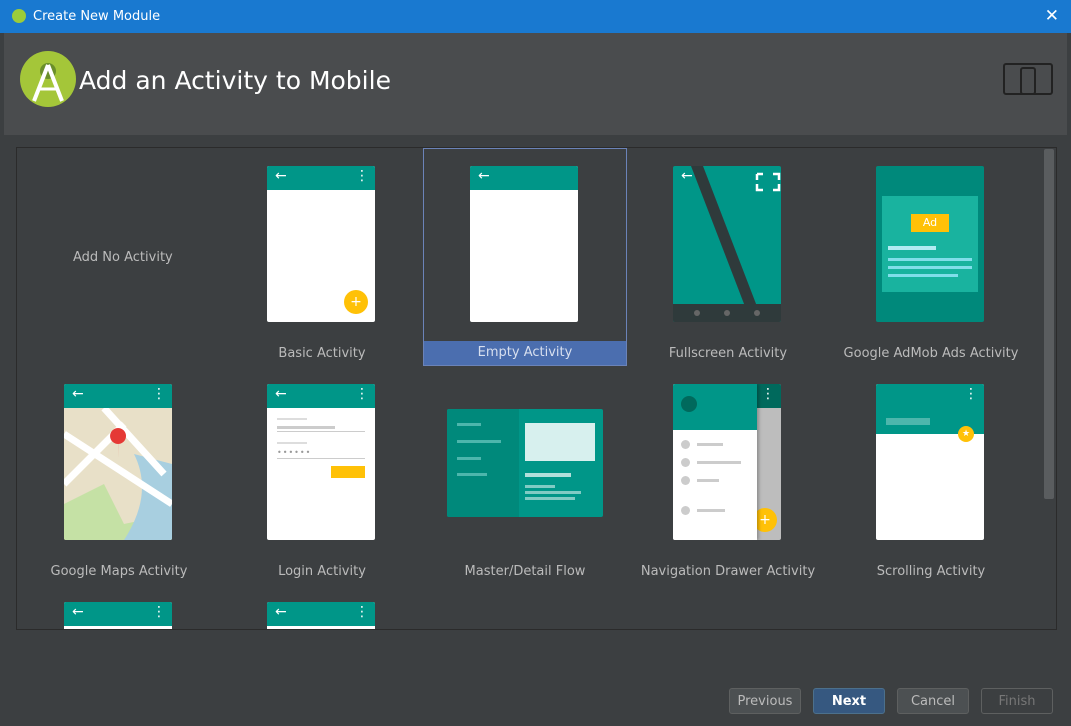 The image size is (1071, 726). Describe the element at coordinates (727, 462) in the screenshot. I see `navigation-drawer-preview: ⋮ +` at that location.